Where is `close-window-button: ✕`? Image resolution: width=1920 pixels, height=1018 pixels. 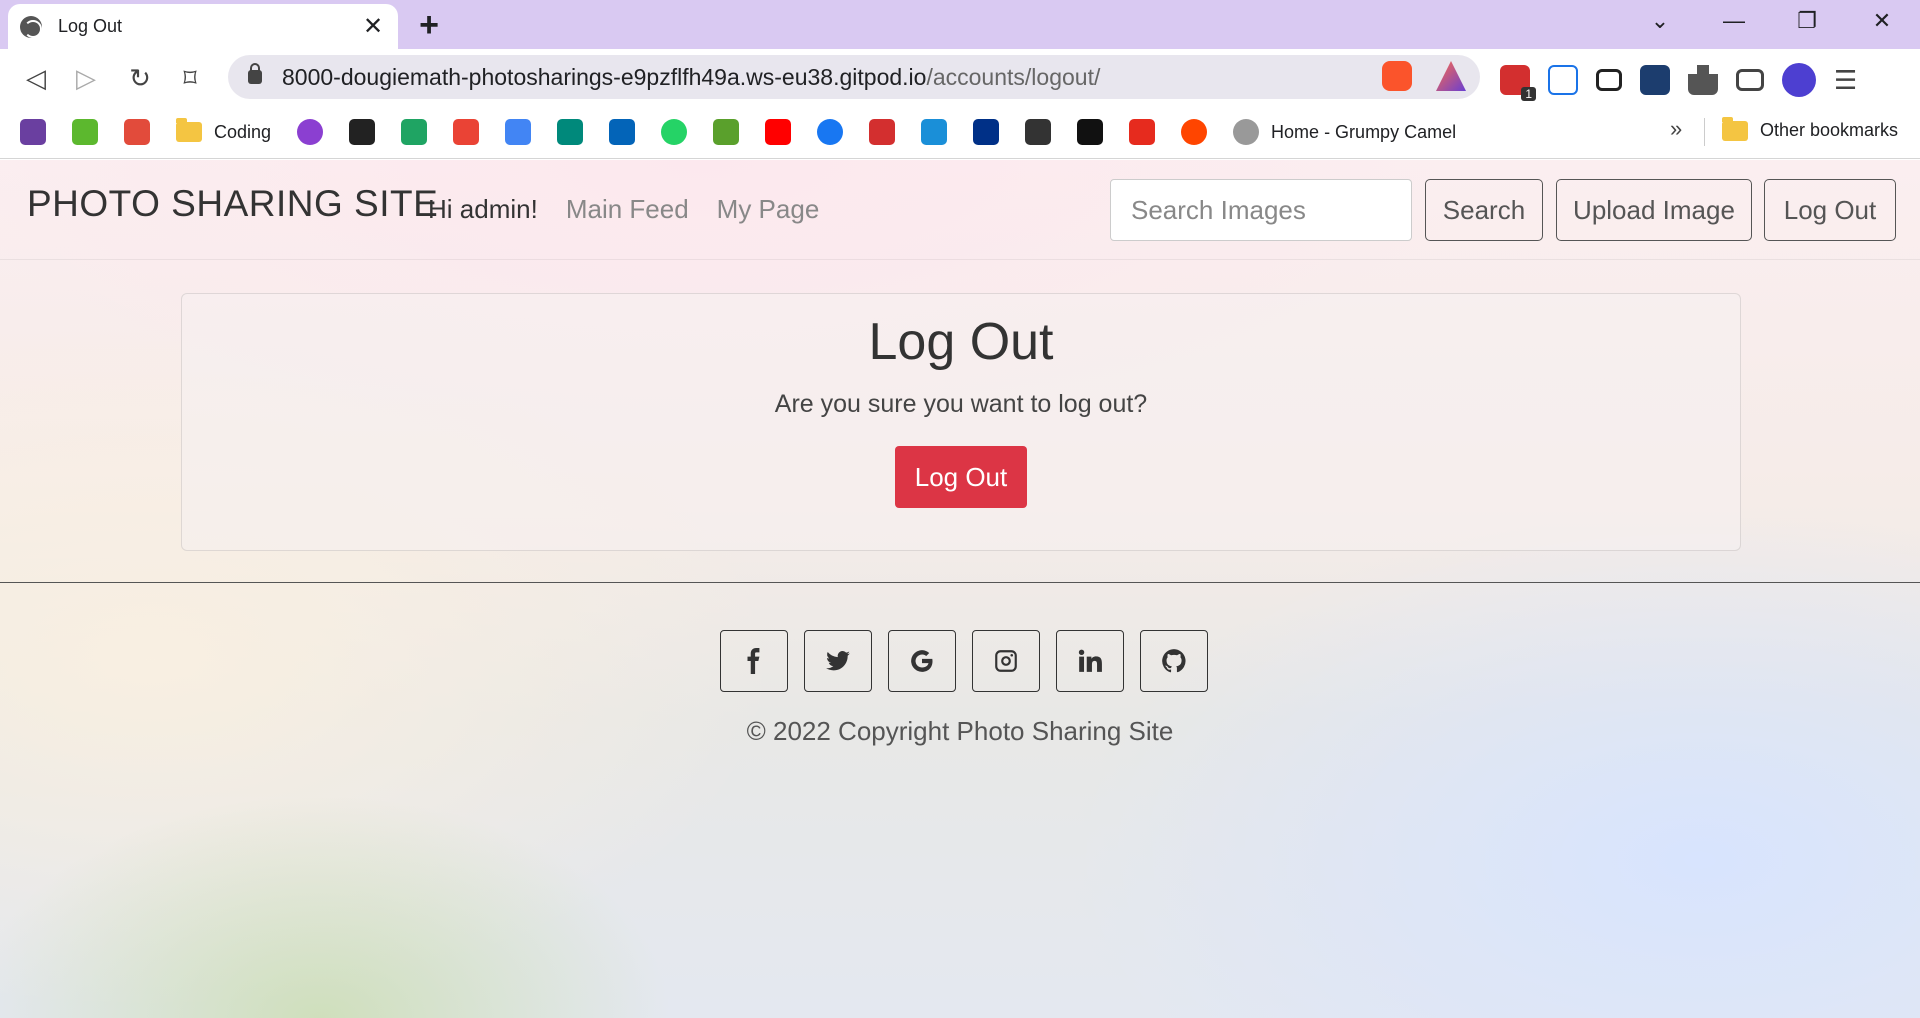
close-window-button: ✕ is located at coordinates (1882, 21).